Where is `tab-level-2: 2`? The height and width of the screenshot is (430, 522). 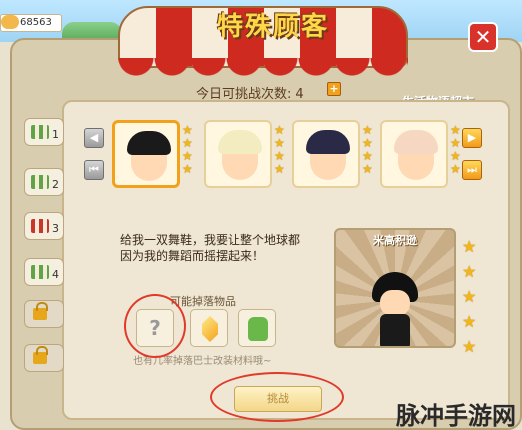 tab-level-2: 2 is located at coordinates (44, 182).